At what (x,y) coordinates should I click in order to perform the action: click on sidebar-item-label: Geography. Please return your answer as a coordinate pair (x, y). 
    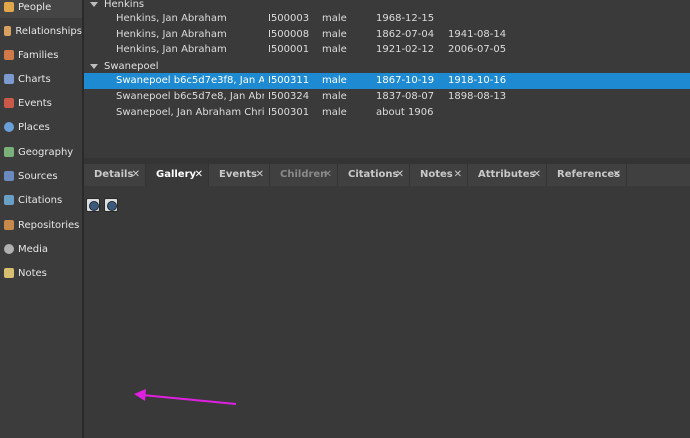
    Looking at the image, I should click on (46, 152).